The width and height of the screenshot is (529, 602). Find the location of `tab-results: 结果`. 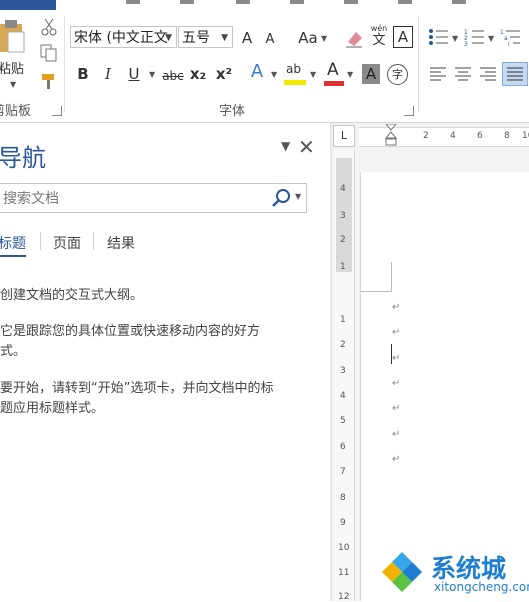

tab-results: 结果 is located at coordinates (121, 243).